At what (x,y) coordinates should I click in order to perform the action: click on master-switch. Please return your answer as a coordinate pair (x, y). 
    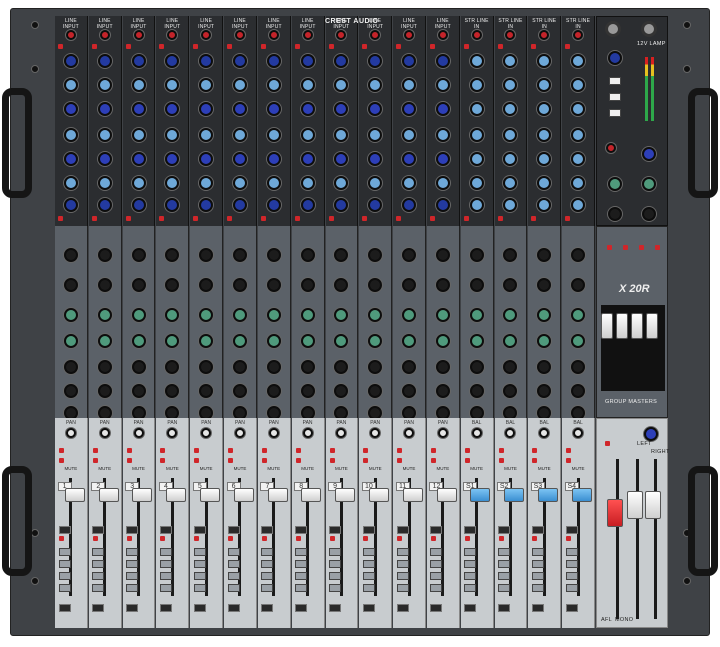
    Looking at the image, I should click on (615, 81).